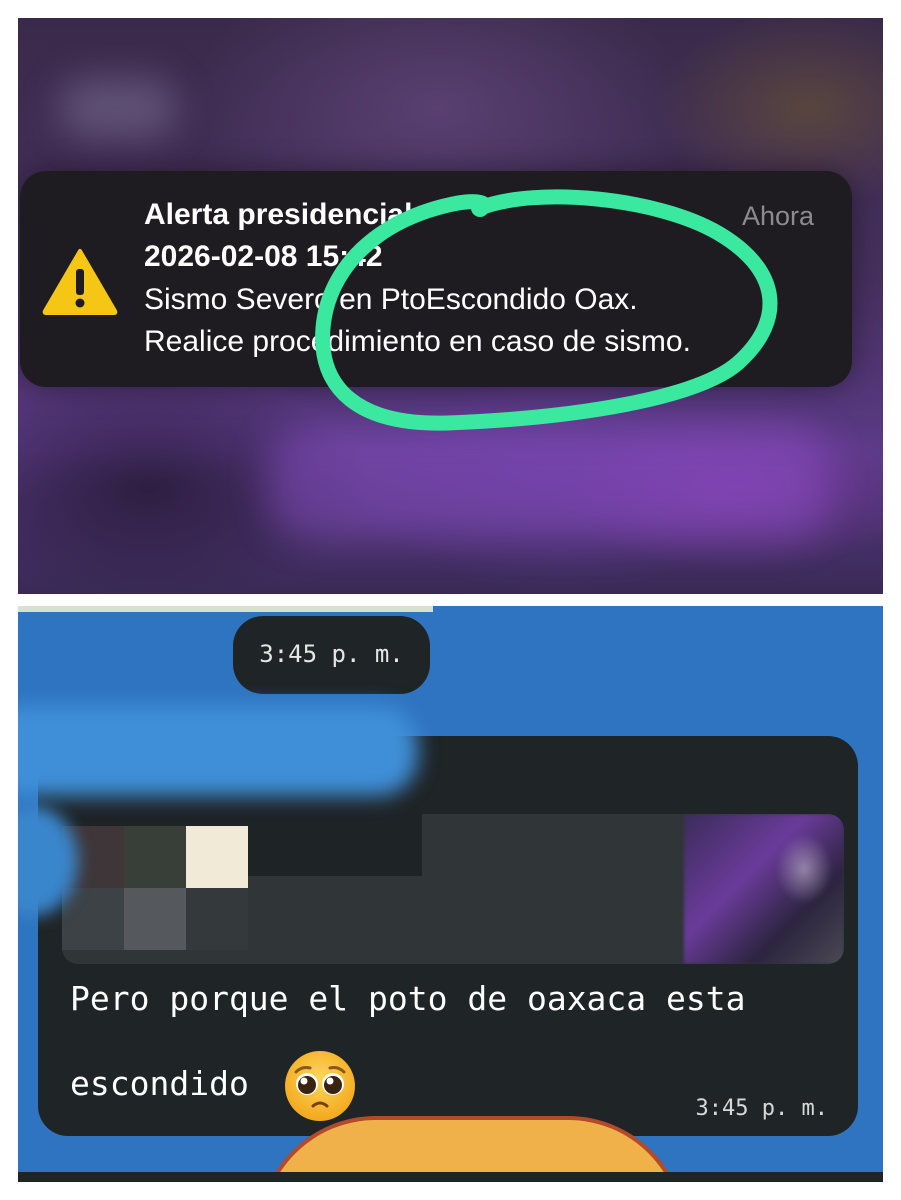  What do you see at coordinates (761, 1108) in the screenshot?
I see `message-timestamp: 3:45 p. m.` at bounding box center [761, 1108].